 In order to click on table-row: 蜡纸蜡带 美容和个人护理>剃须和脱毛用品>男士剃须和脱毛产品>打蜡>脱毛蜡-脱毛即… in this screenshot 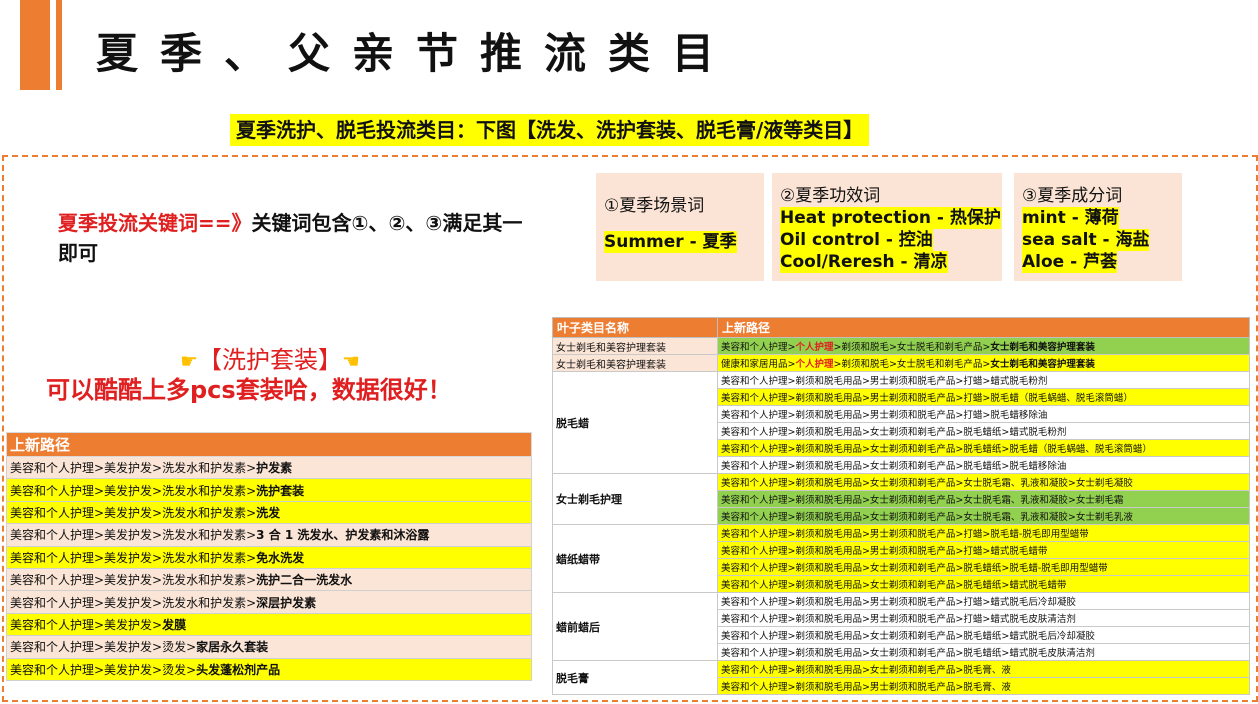, I will do `click(901, 558)`.